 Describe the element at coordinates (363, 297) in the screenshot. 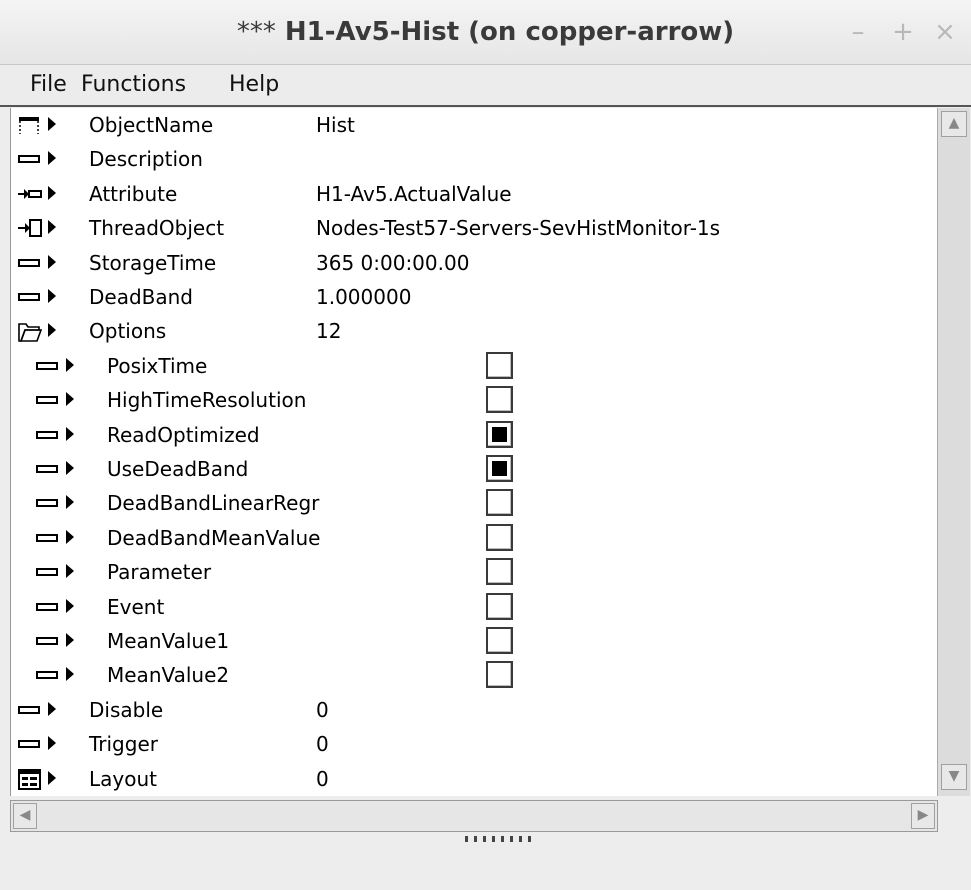

I see `attribute-value: 1.000000` at that location.